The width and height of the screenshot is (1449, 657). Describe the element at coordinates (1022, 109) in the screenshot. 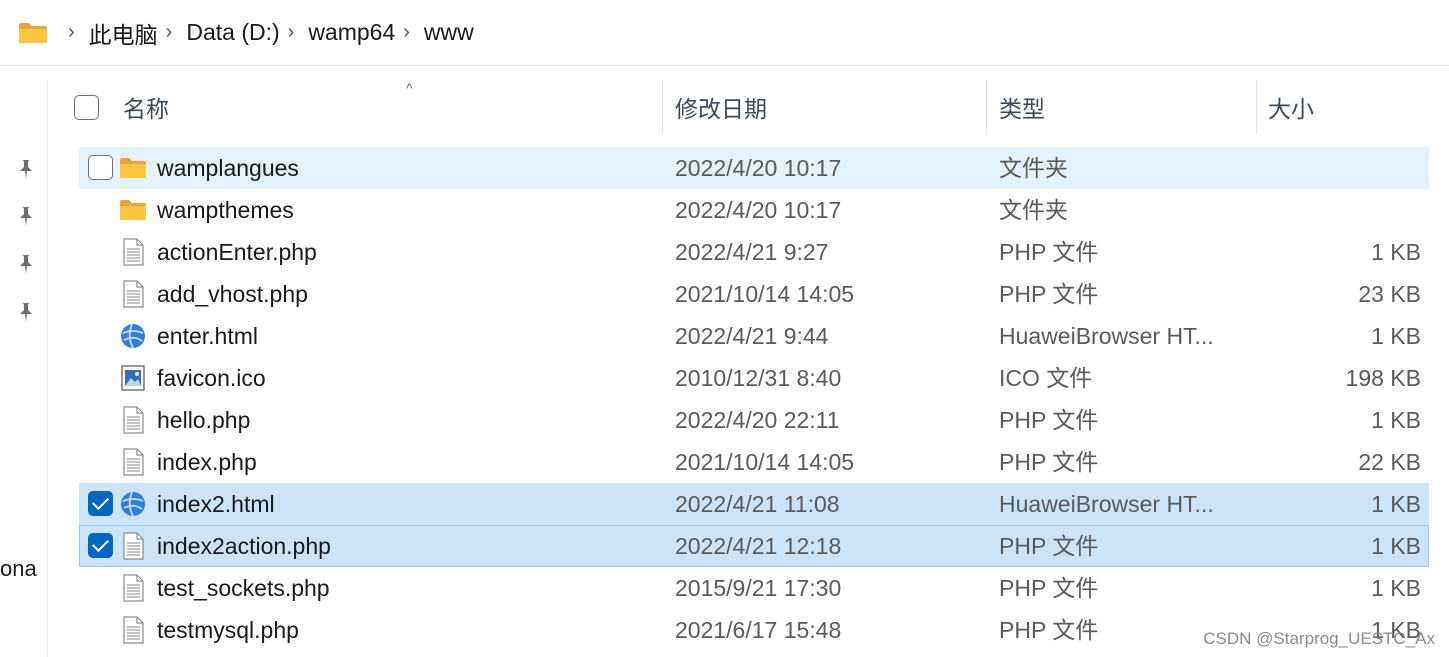

I see `column-header-type-label: 类型` at that location.